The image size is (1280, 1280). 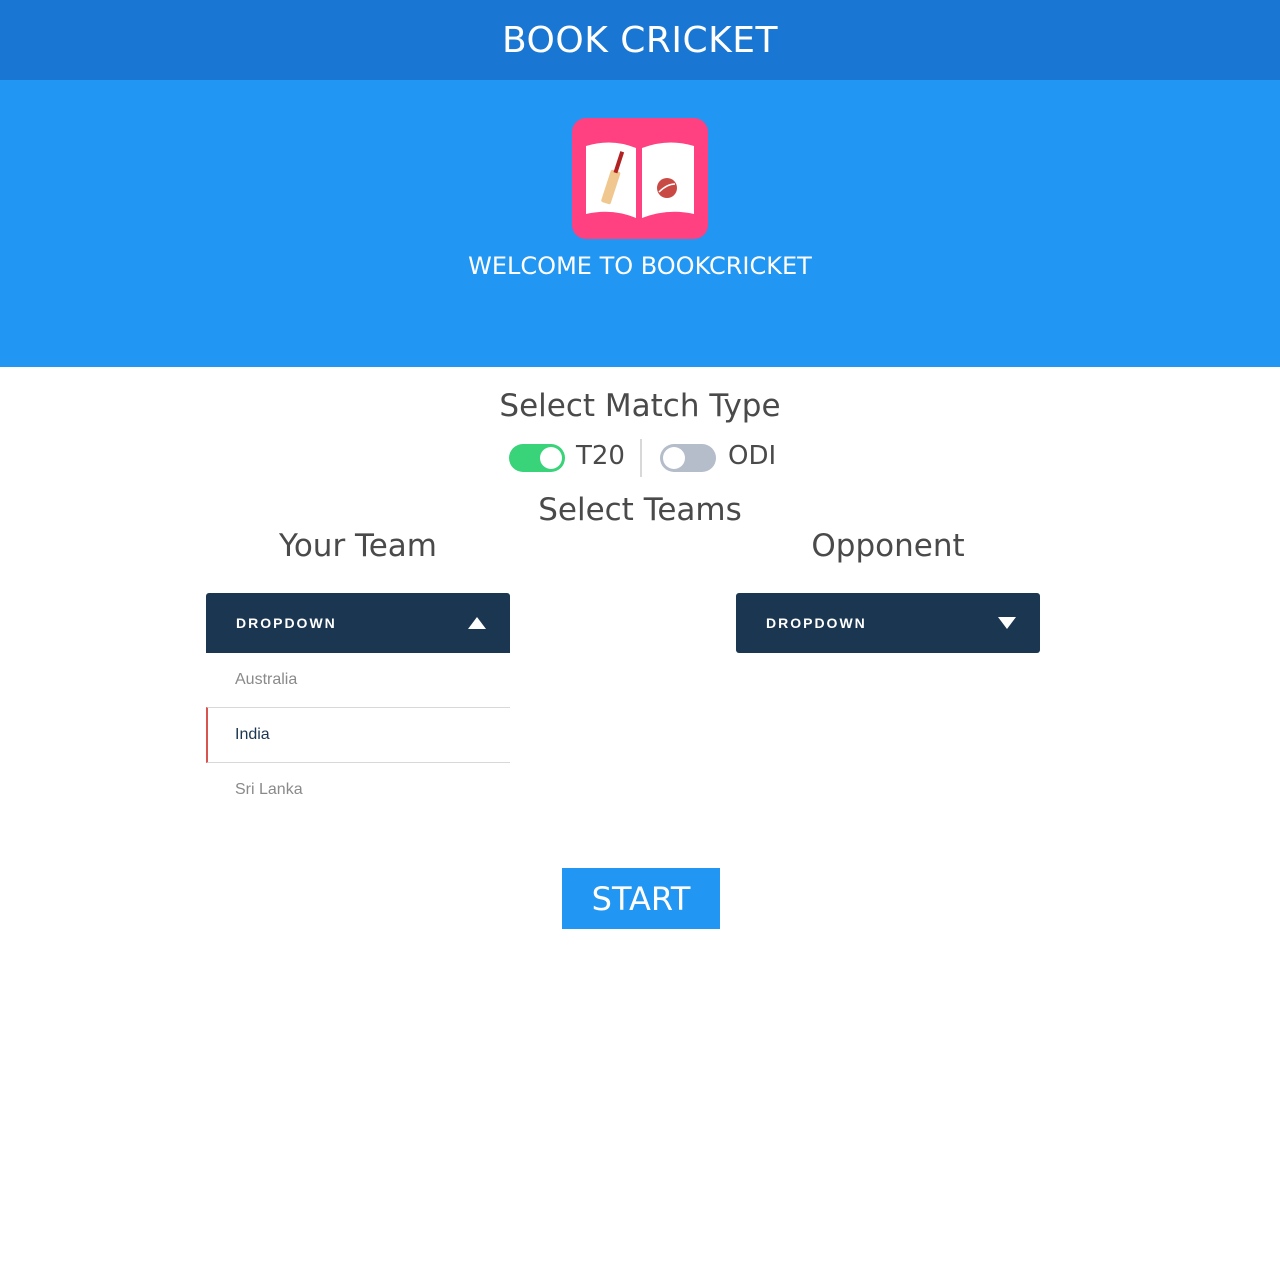 What do you see at coordinates (640, 510) in the screenshot?
I see `teams-heading: Select Teams` at bounding box center [640, 510].